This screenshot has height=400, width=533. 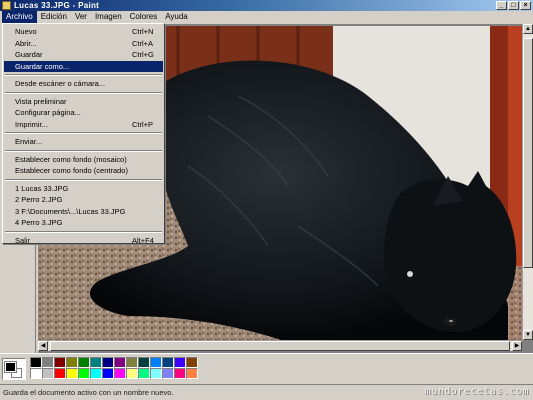 I want to click on scroll-up-icon: ▲, so click(x=528, y=29).